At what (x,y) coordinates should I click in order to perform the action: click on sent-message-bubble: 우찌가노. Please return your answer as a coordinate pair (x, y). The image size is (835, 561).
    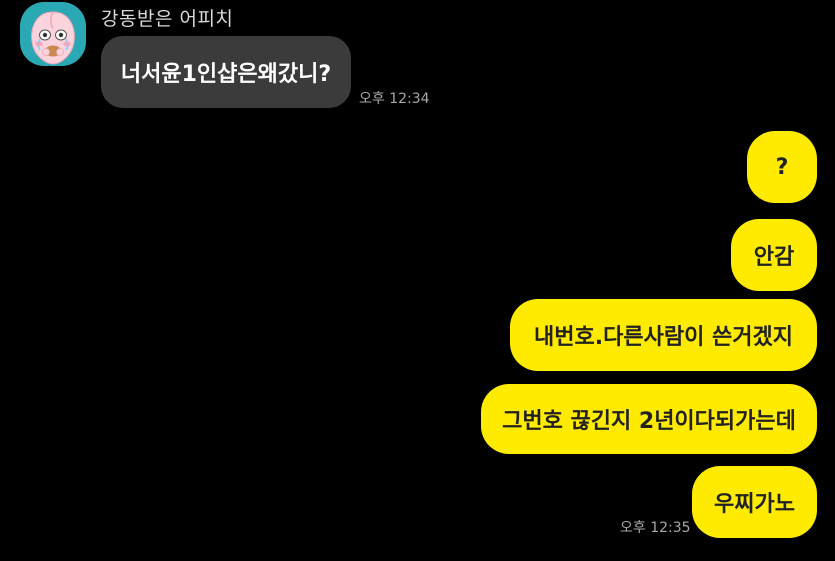
    Looking at the image, I should click on (754, 502).